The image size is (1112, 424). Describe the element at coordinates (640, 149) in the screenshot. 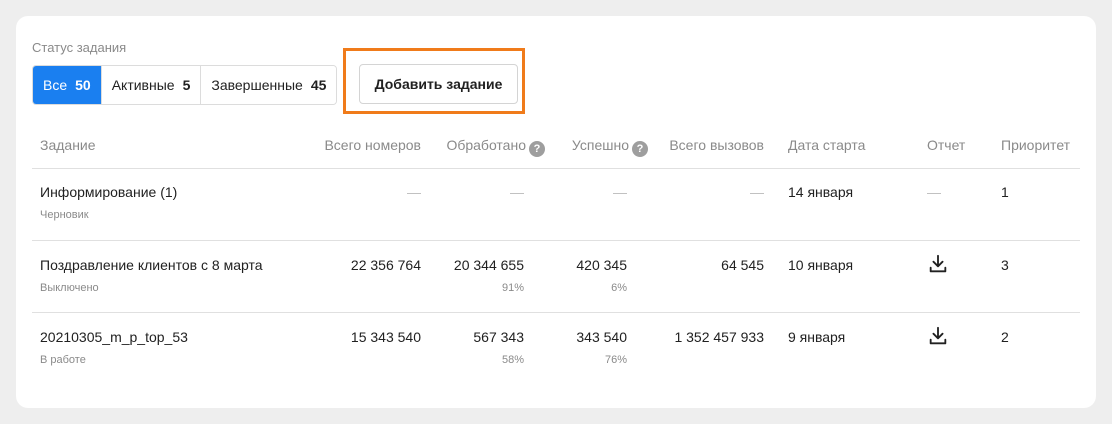

I see `success-help-icon: ?` at that location.